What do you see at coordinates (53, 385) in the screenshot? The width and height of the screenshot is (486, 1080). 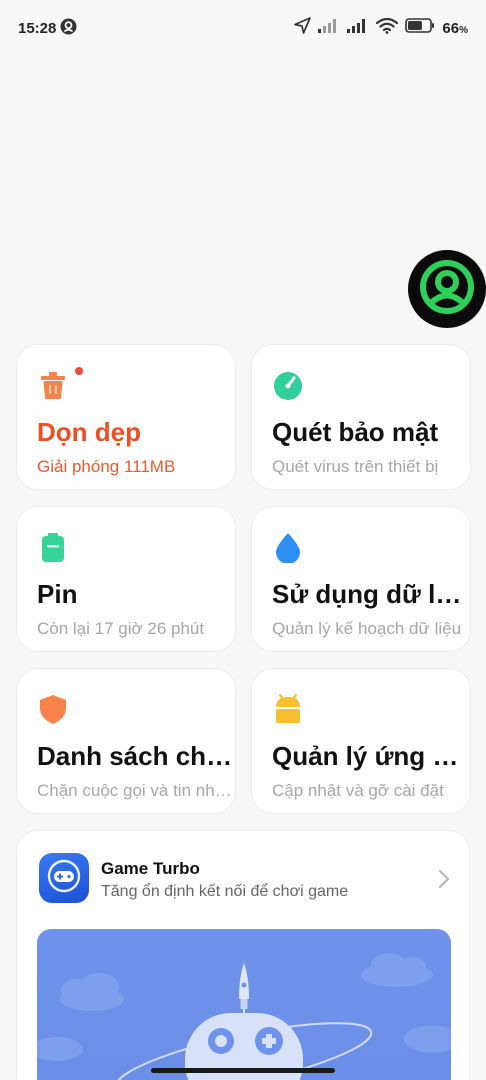 I see `trash-icon` at bounding box center [53, 385].